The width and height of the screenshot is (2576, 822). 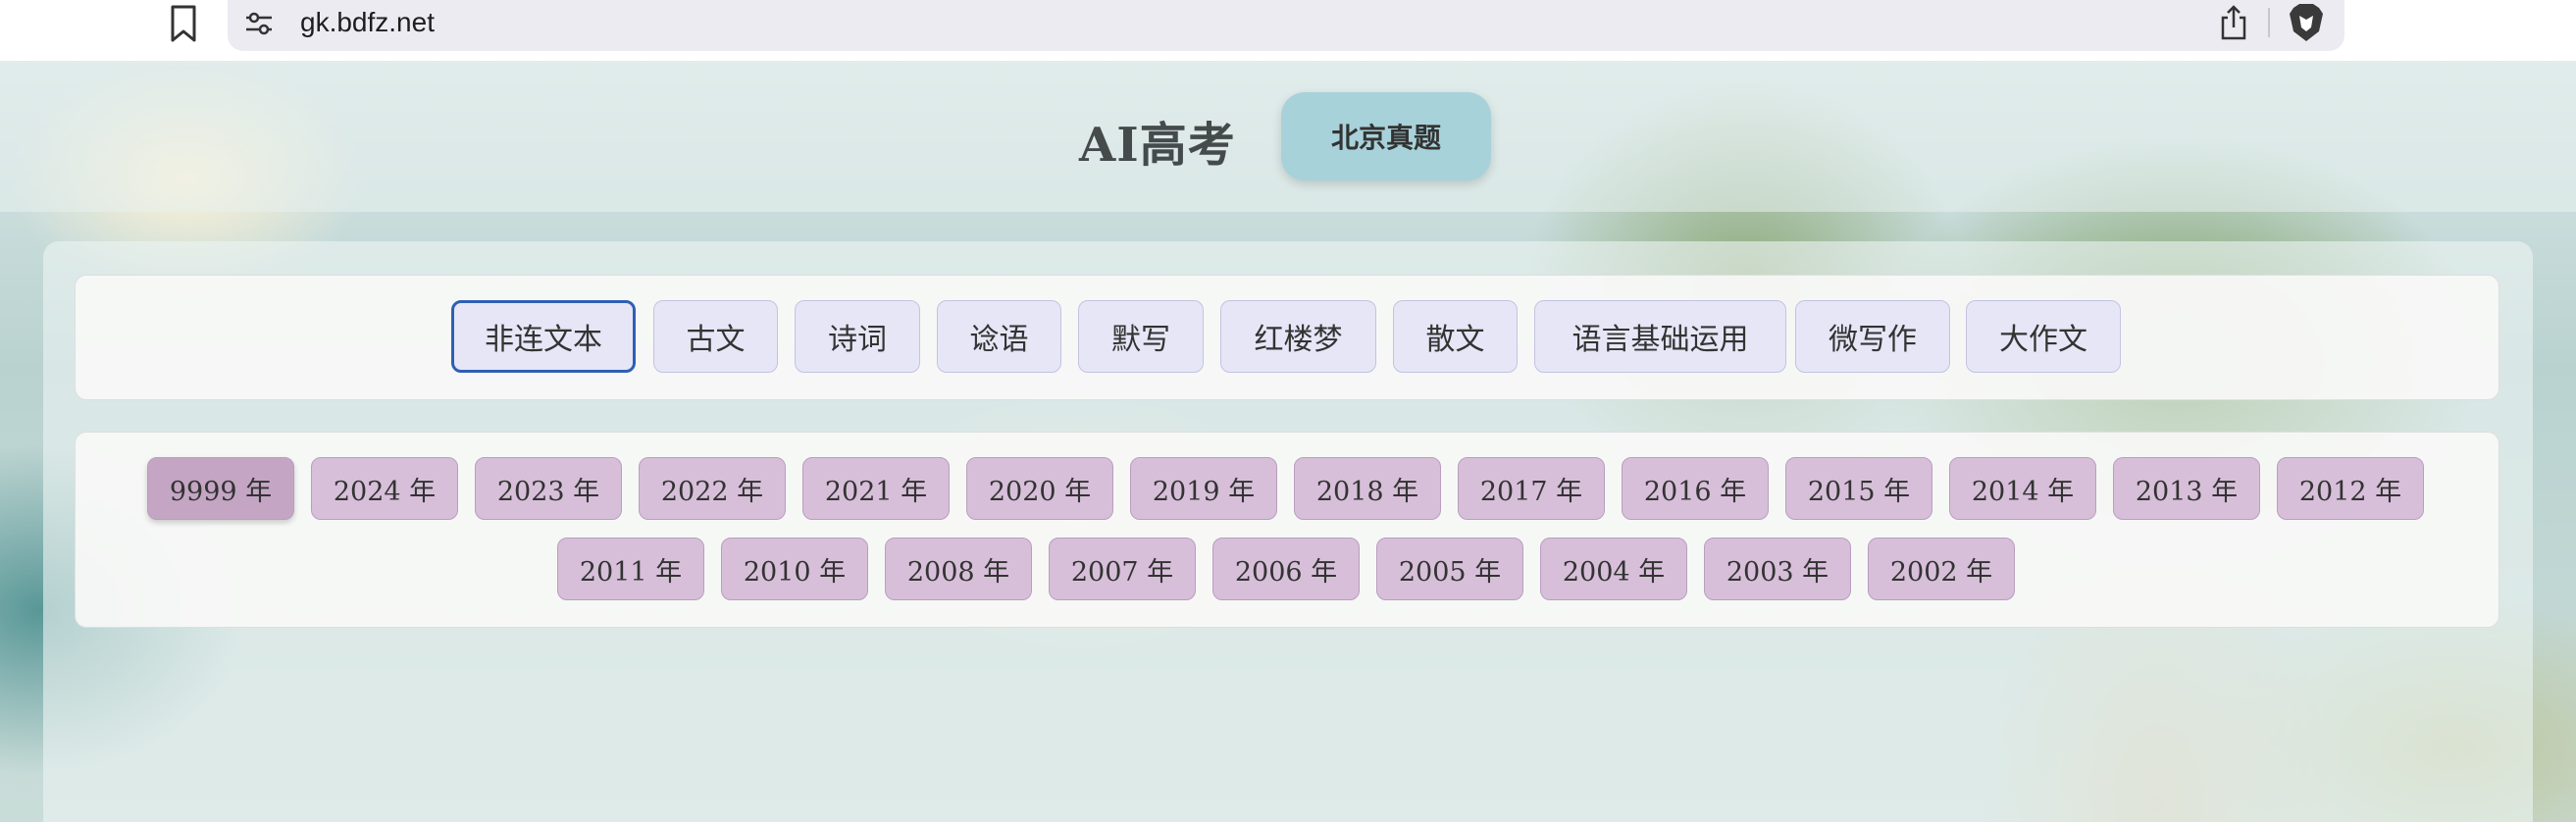 I want to click on category-button: 谂语, so click(x=999, y=336).